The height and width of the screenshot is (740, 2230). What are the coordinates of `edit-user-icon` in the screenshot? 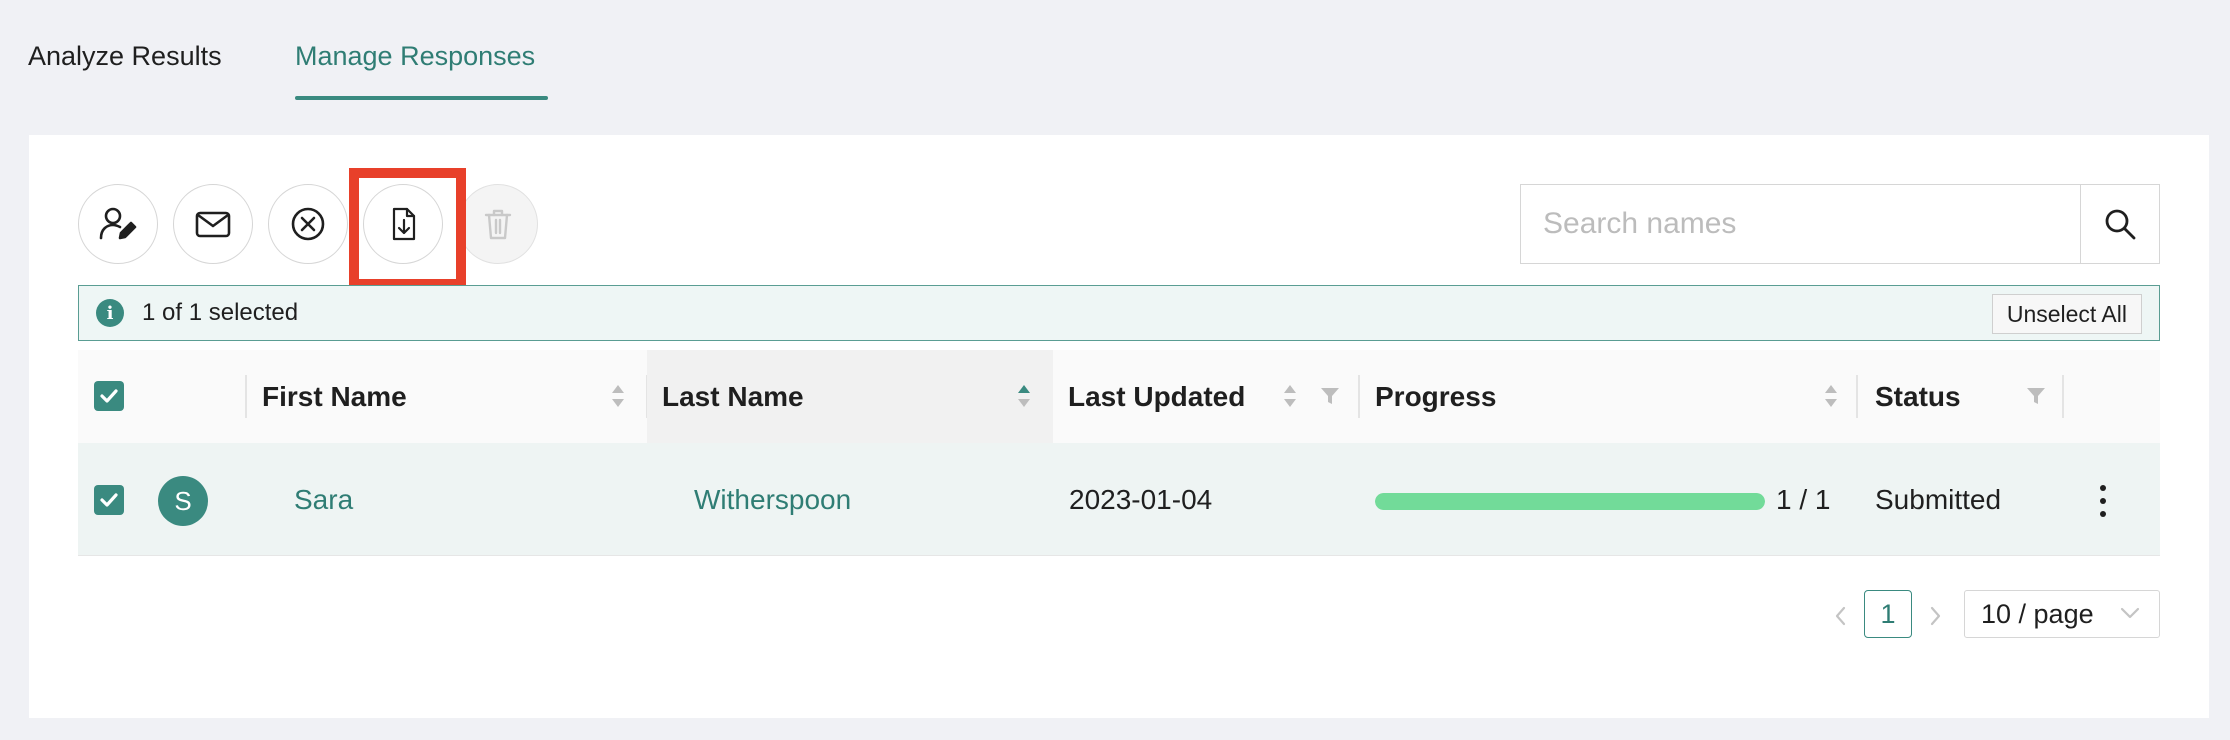 It's located at (118, 223).